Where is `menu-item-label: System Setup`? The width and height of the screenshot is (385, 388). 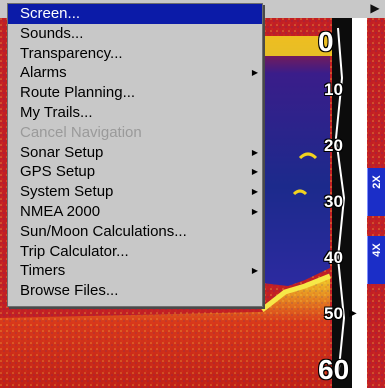
menu-item-label: System Setup is located at coordinates (67, 192).